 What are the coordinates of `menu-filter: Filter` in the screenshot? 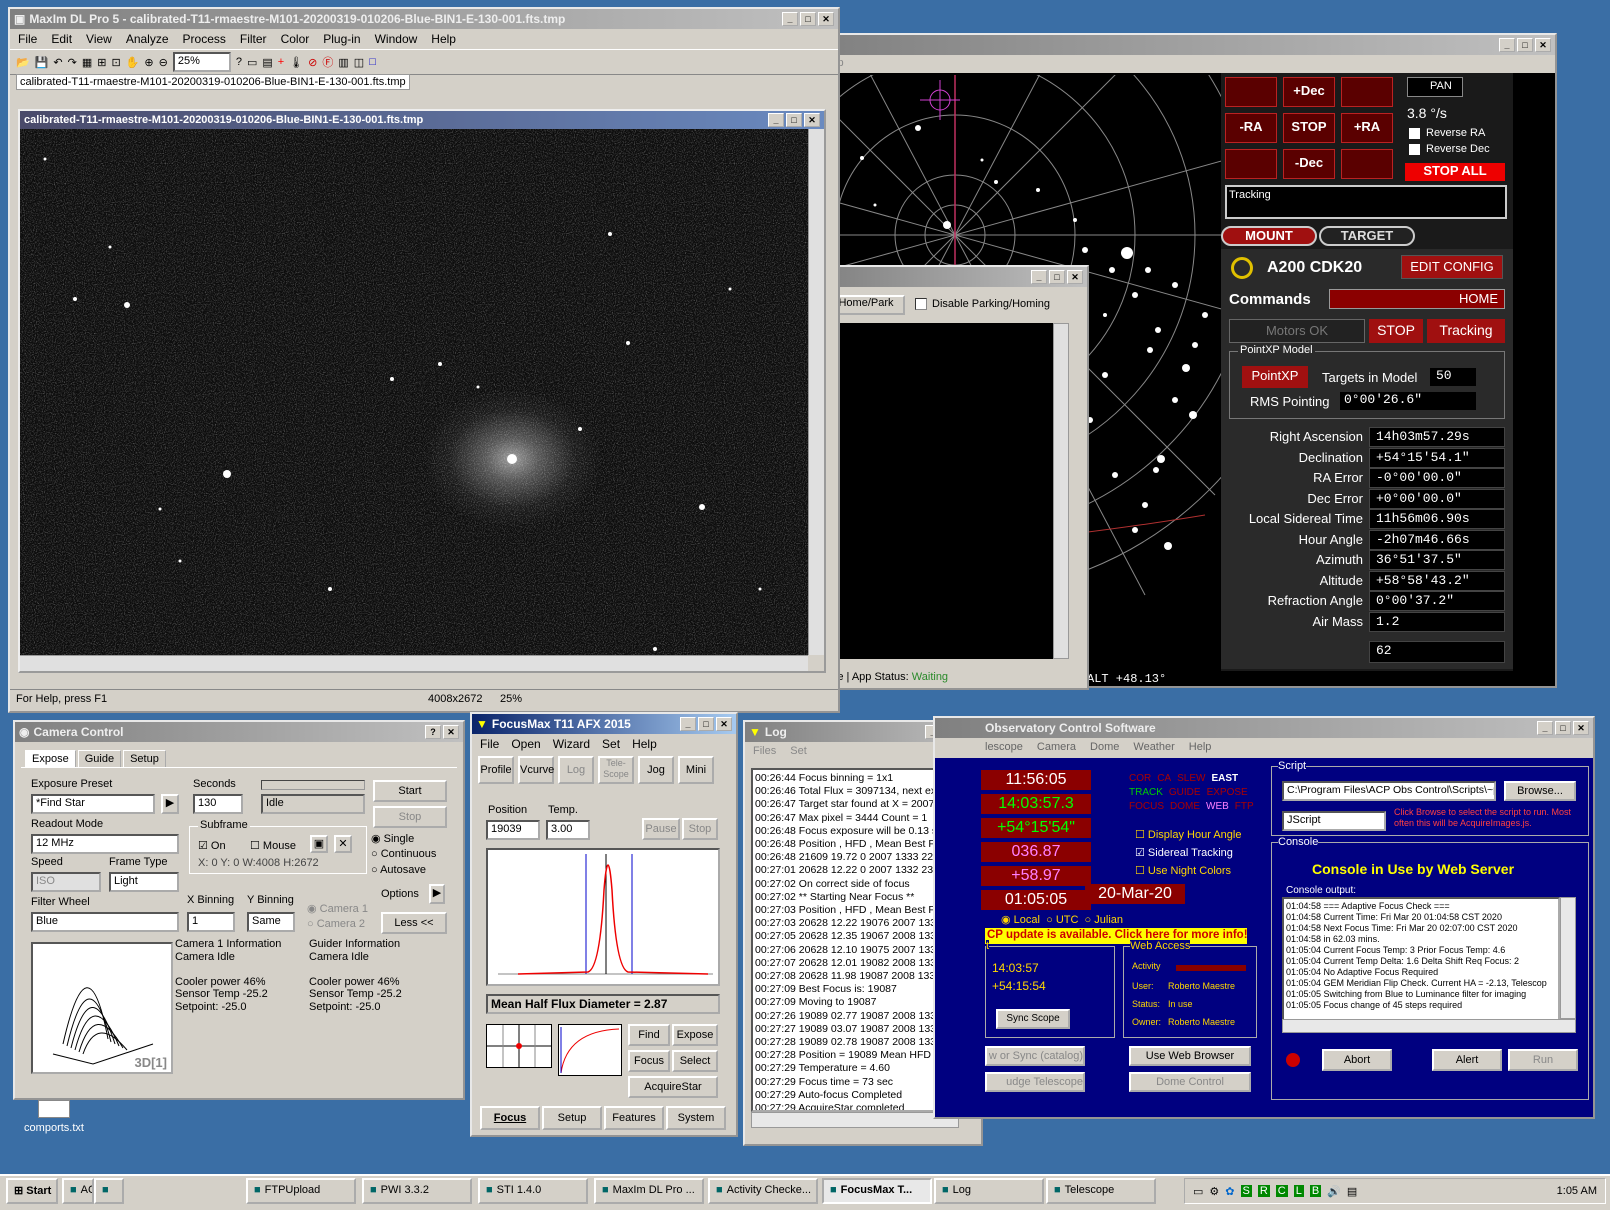 It's located at (253, 39).